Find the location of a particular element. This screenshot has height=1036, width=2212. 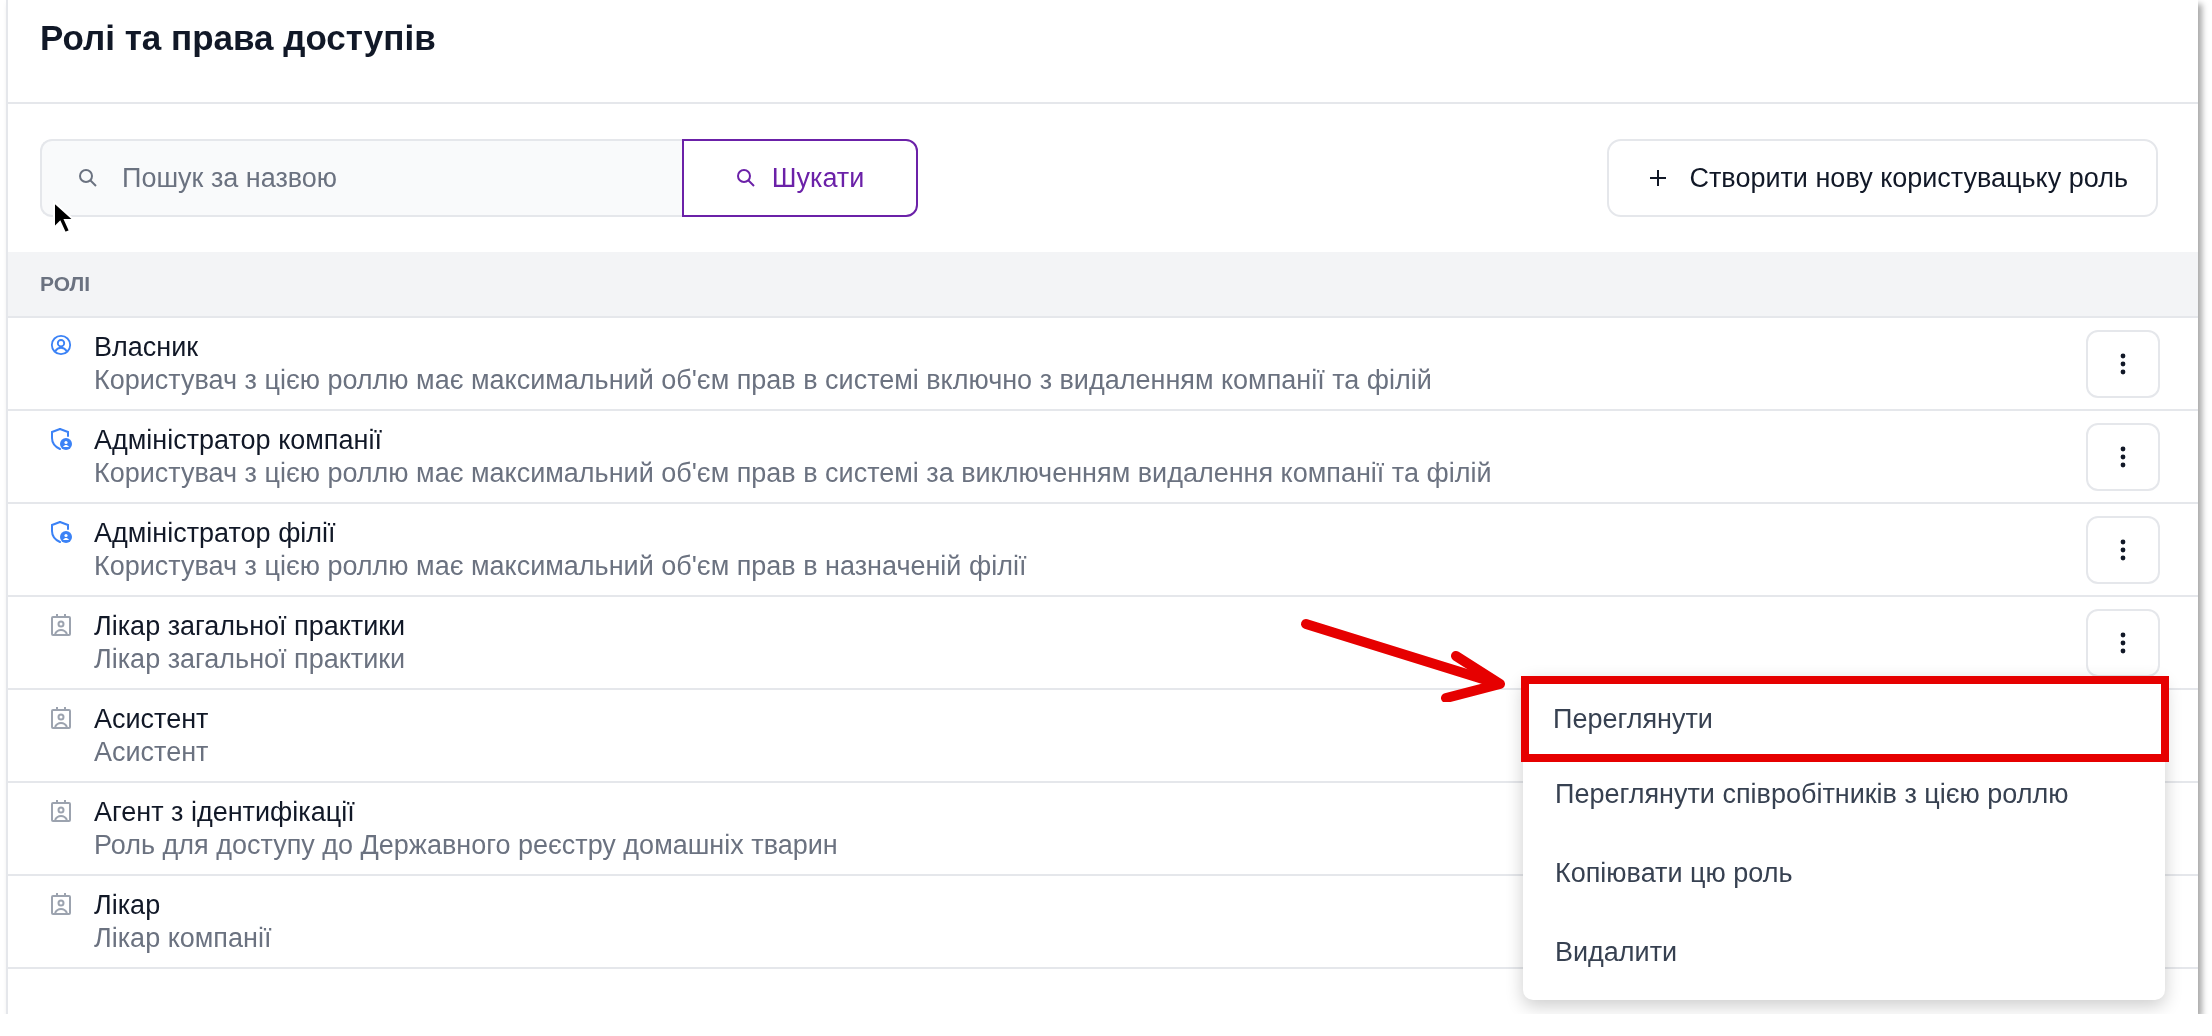

search-icon is located at coordinates (745, 178).